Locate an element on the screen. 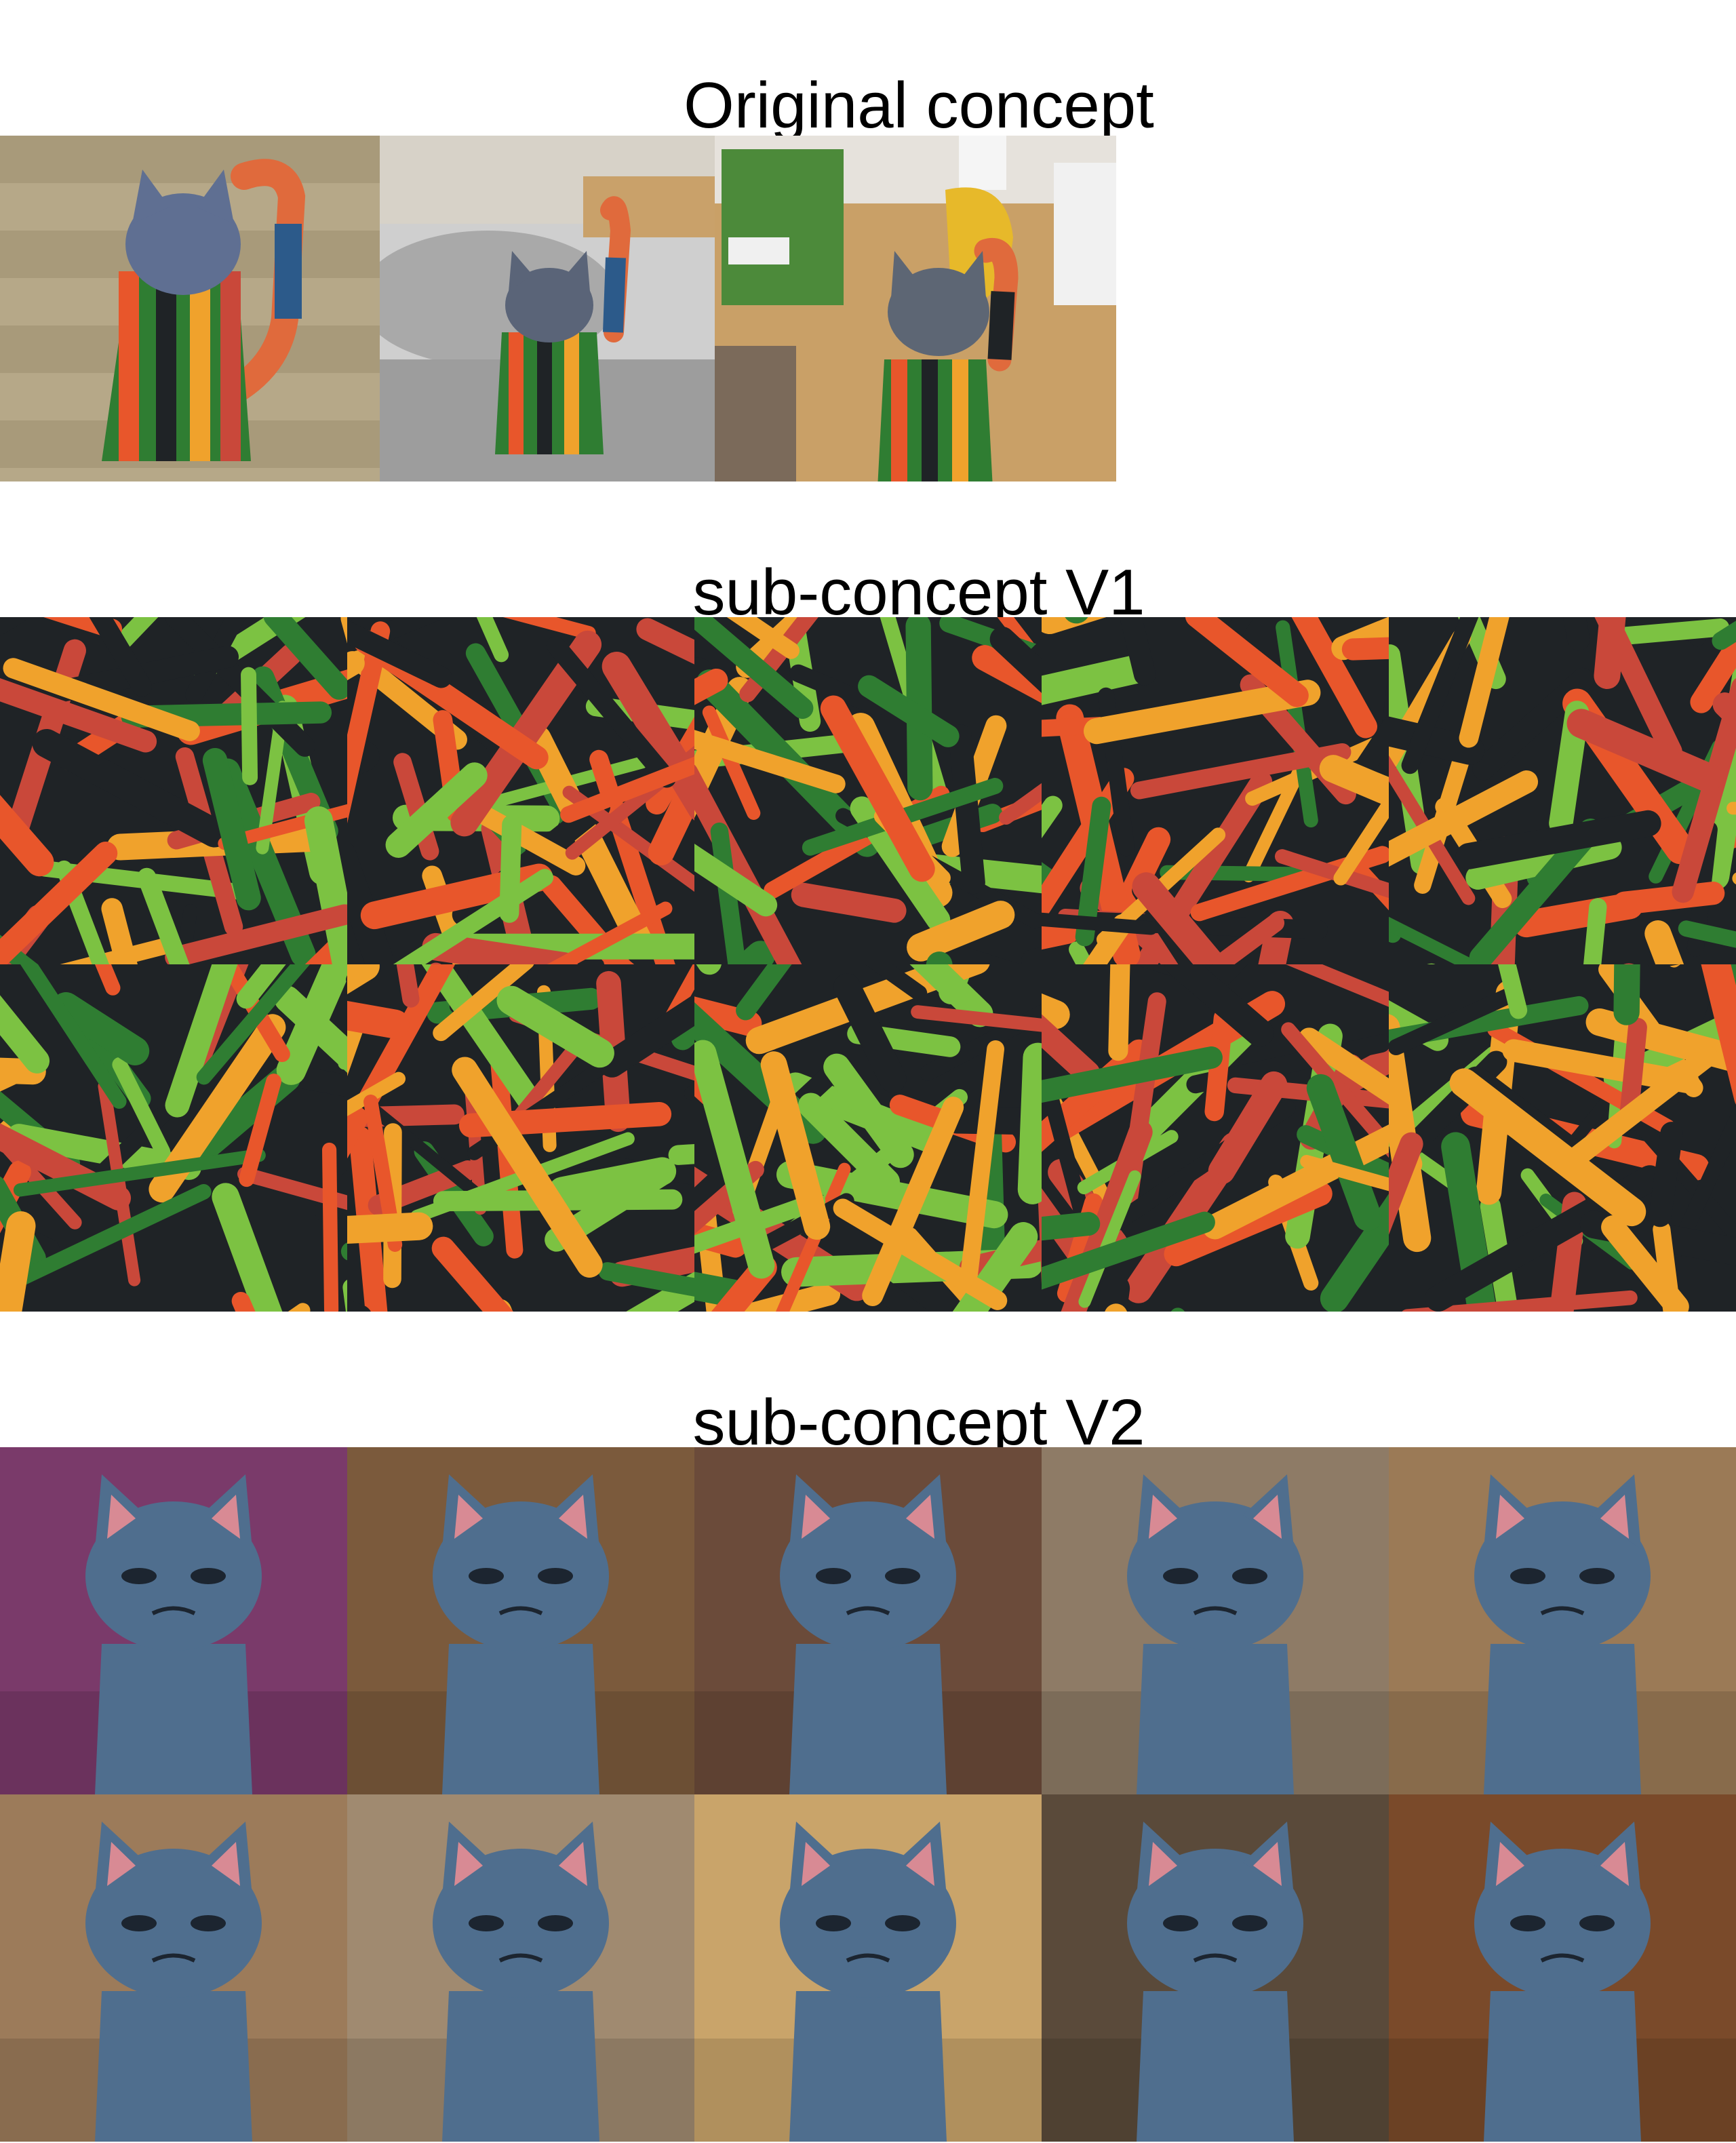 The height and width of the screenshot is (2143, 1736). original-photo-desk is located at coordinates (915, 308).